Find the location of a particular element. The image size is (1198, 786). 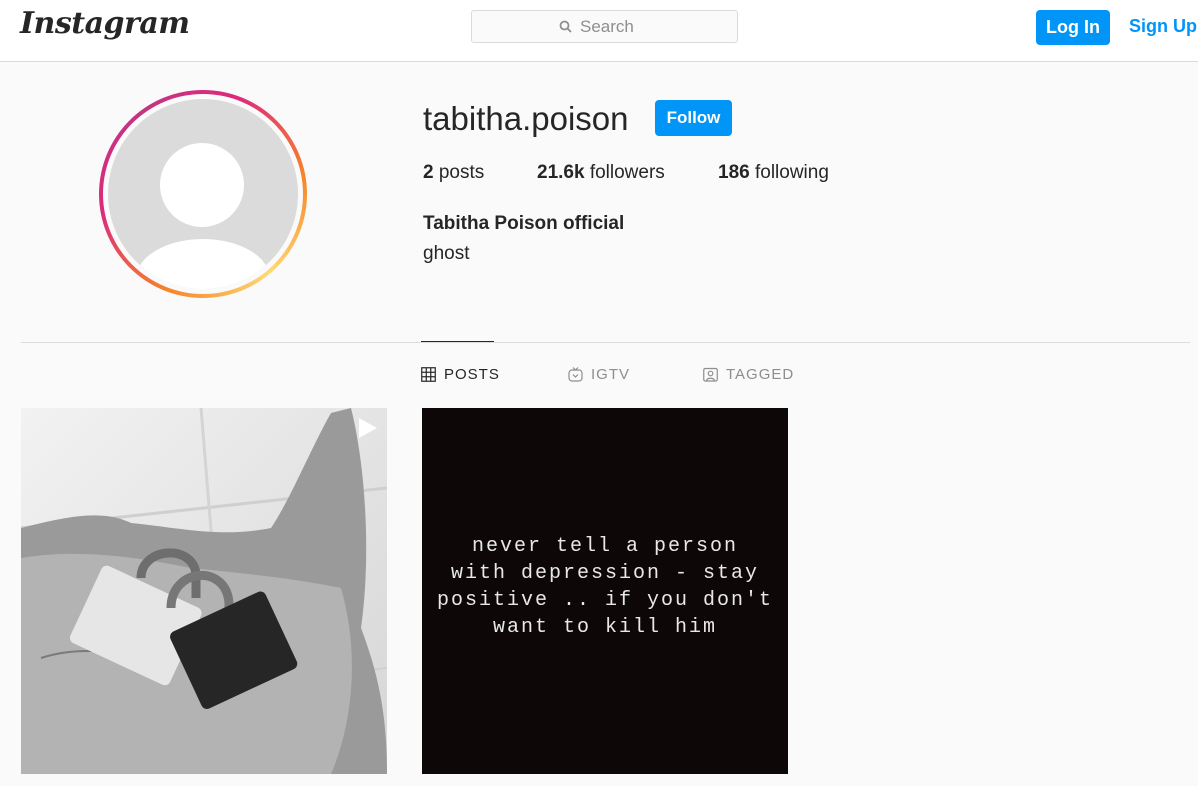

quote-line-3: positive .. if you don't is located at coordinates (605, 600).